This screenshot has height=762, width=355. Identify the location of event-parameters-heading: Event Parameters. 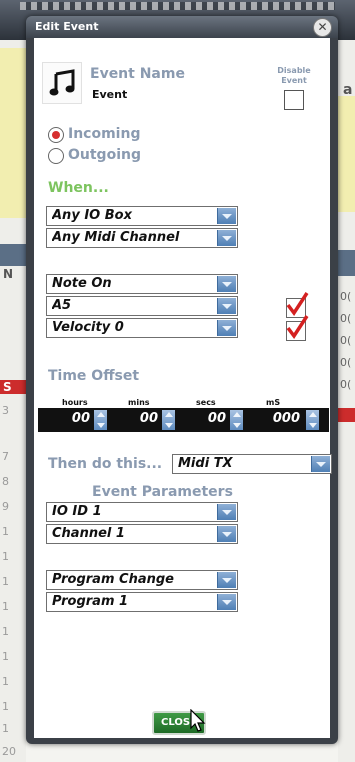
(162, 492).